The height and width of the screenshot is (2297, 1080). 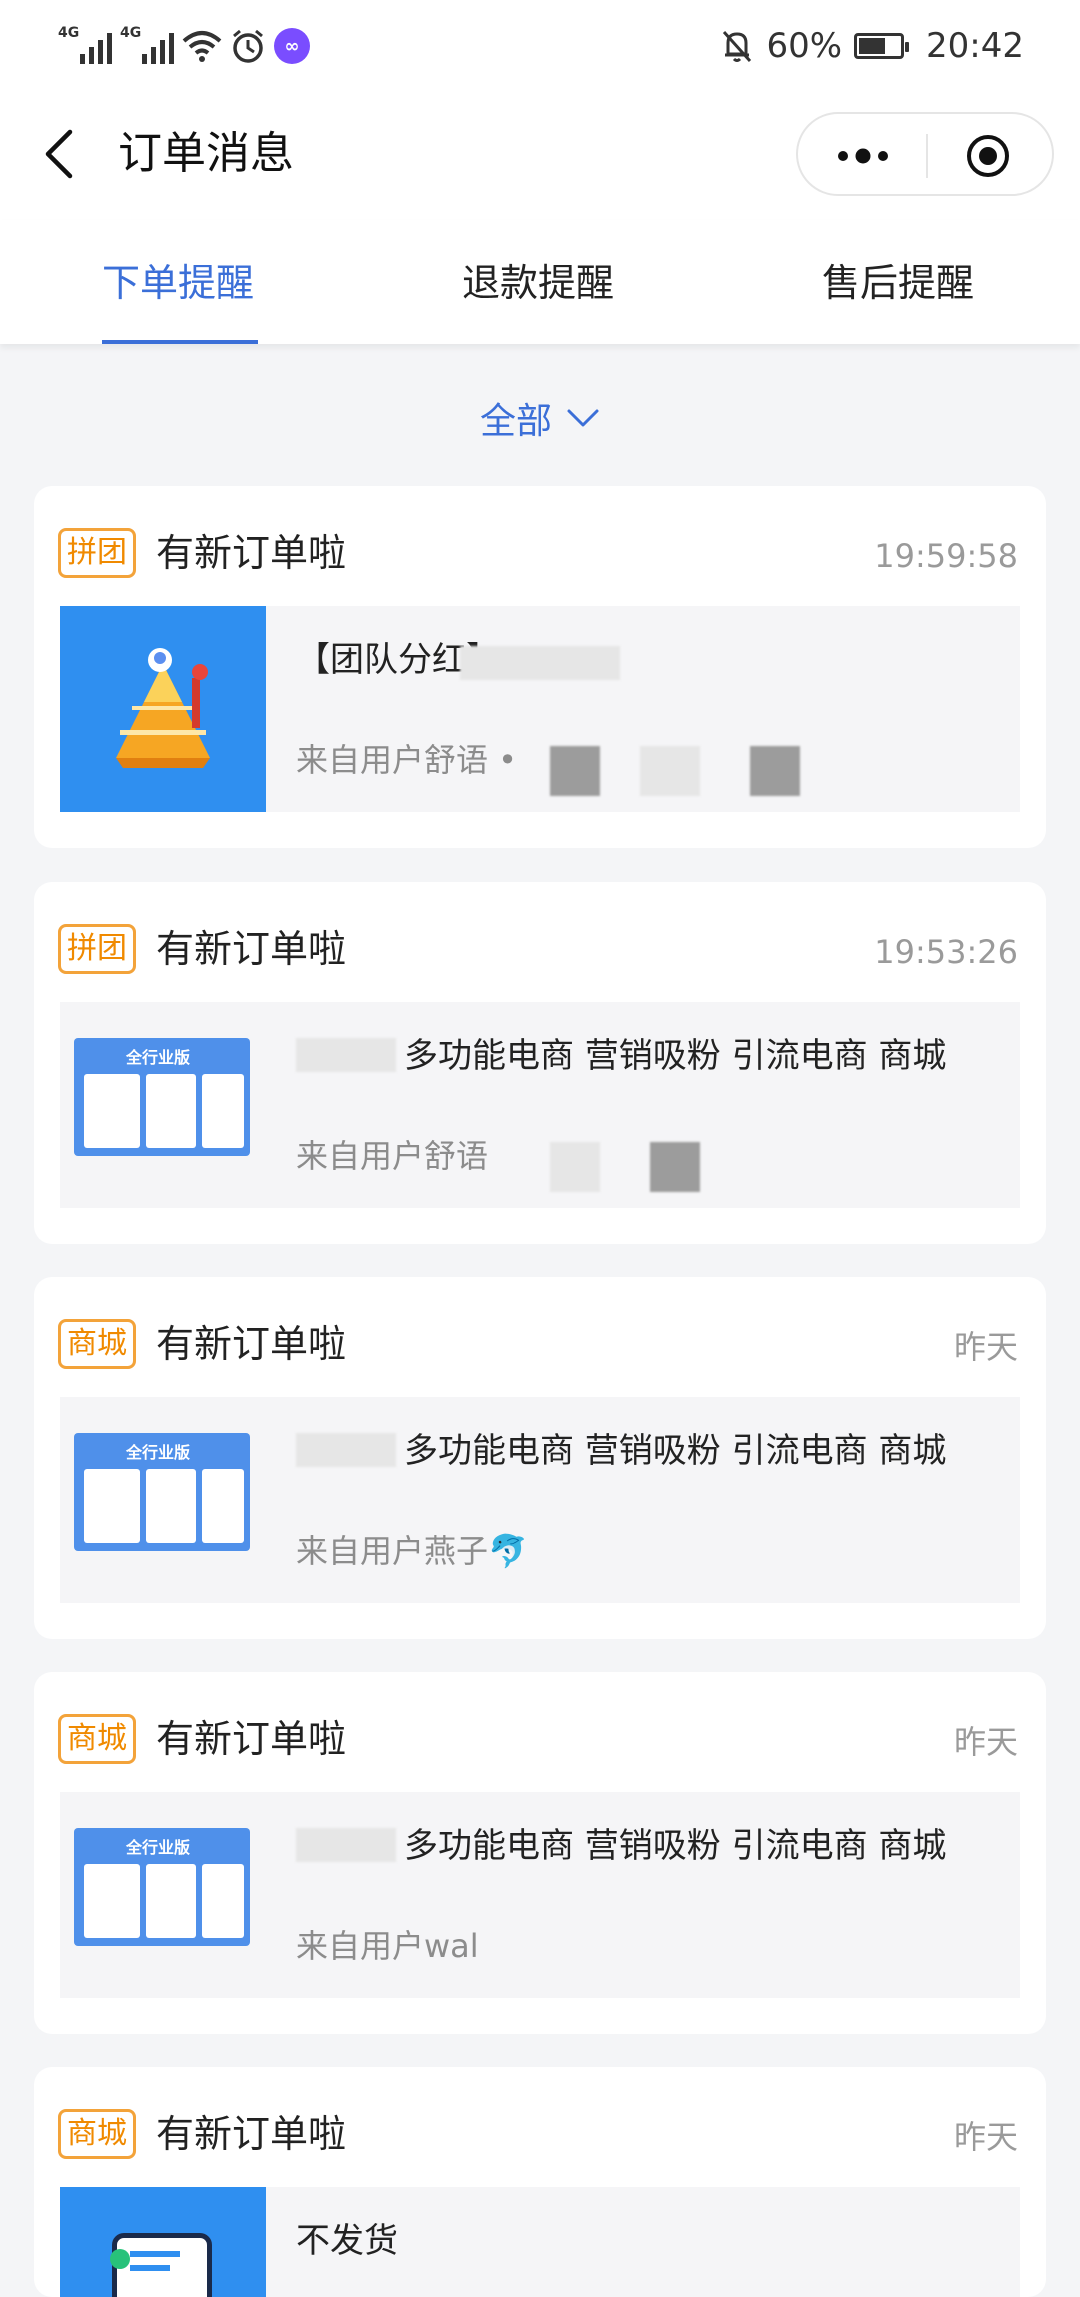 I want to click on signal-1-icon: 4G, so click(x=85, y=44).